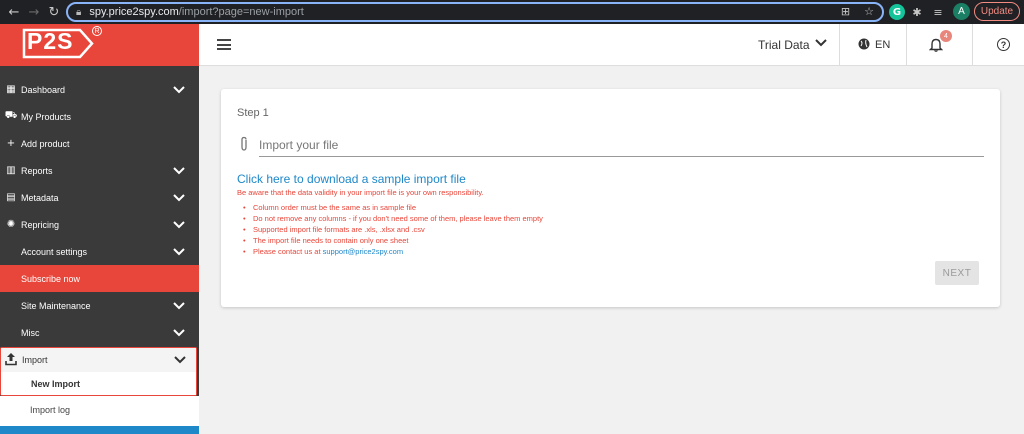 The height and width of the screenshot is (434, 1024). What do you see at coordinates (882, 45) in the screenshot?
I see `language-selector: EN` at bounding box center [882, 45].